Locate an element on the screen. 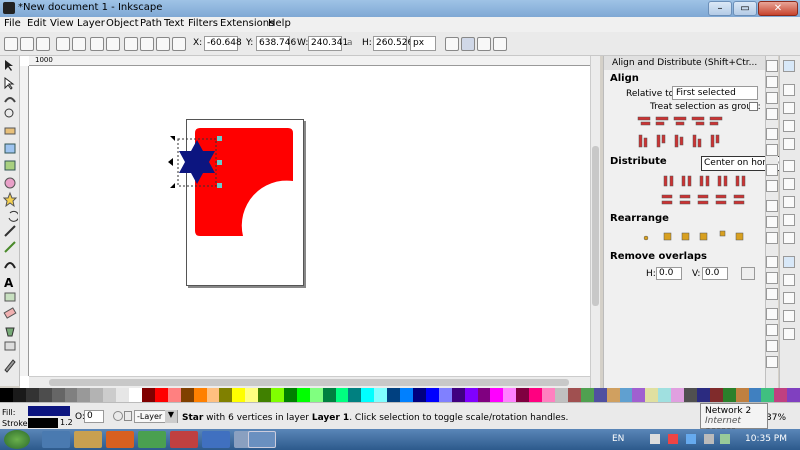  scale-corners-icon is located at coordinates (468, 44).